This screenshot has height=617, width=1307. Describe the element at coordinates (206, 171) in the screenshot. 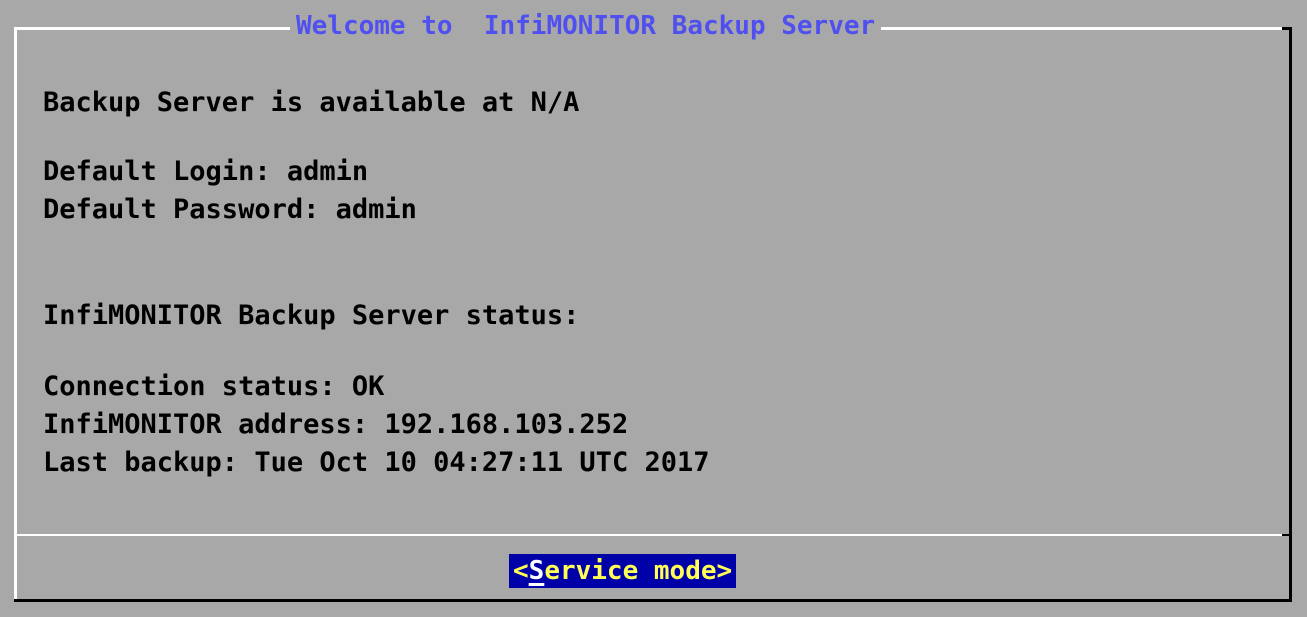

I see `default-login-text: Default Login: admin` at that location.